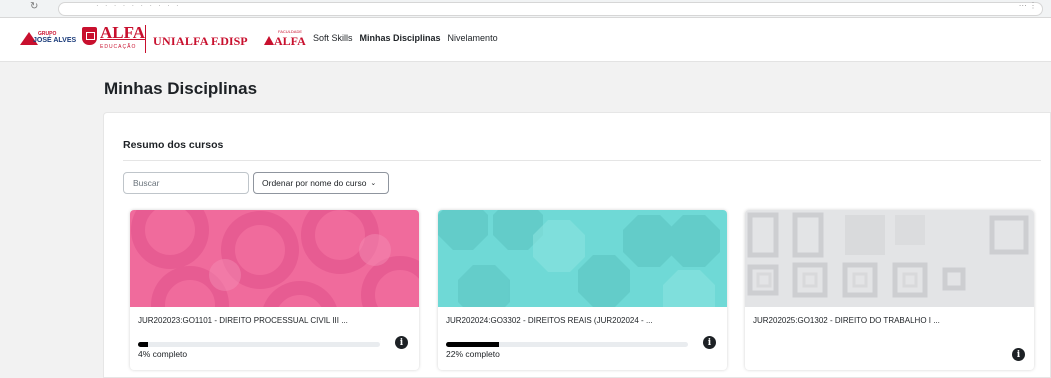 The width and height of the screenshot is (1051, 378). I want to click on logo-grupo-jose-alves: GRUPO JOSÉ ALVES, so click(48, 40).